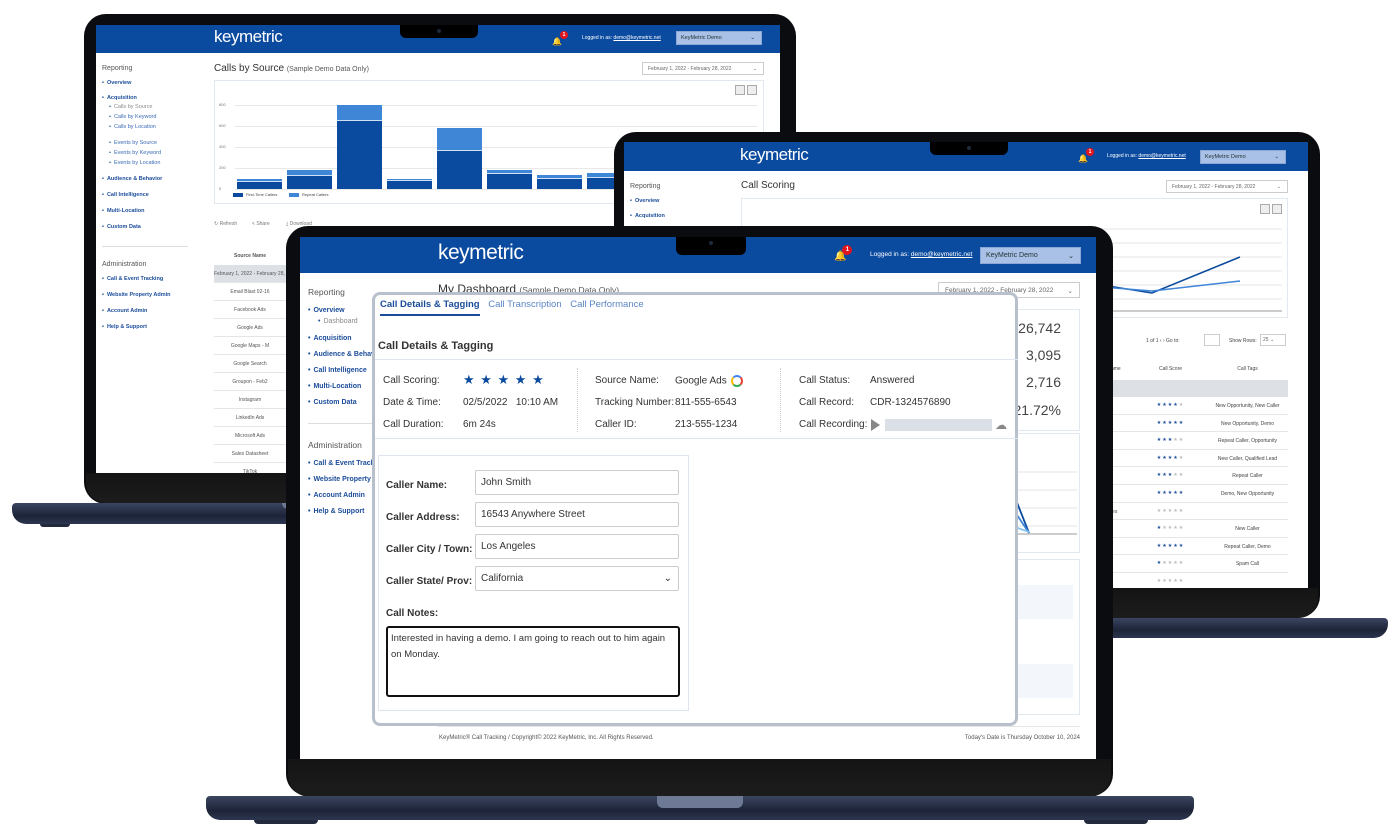 The height and width of the screenshot is (840, 1400). What do you see at coordinates (942, 254) in the screenshot?
I see `user-email-link: demo@keymetric.net` at bounding box center [942, 254].